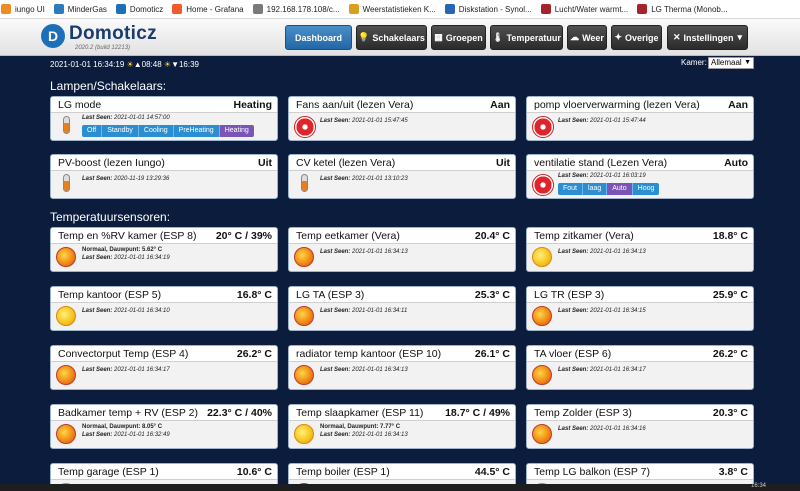 The height and width of the screenshot is (491, 800). What do you see at coordinates (126, 118) in the screenshot?
I see `device-info: Last Seen: 2021-01-01 14:57:00` at bounding box center [126, 118].